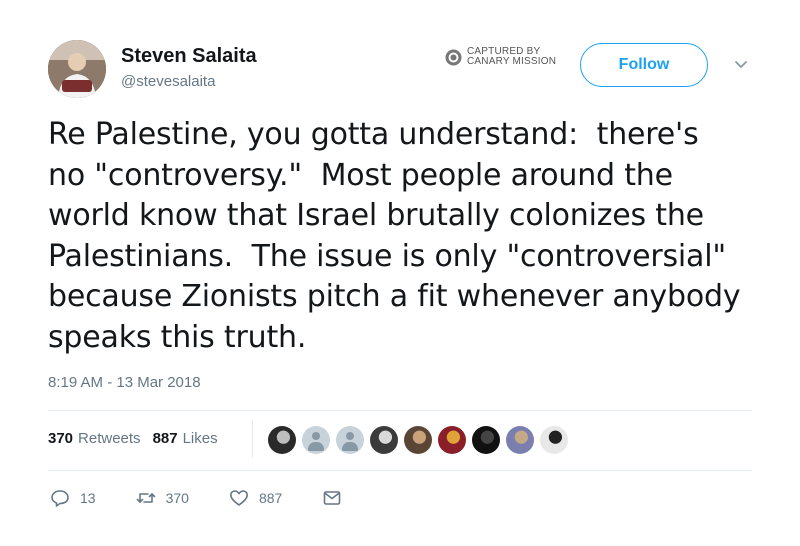 This screenshot has height=546, width=800. I want to click on like-count: 887, so click(270, 498).